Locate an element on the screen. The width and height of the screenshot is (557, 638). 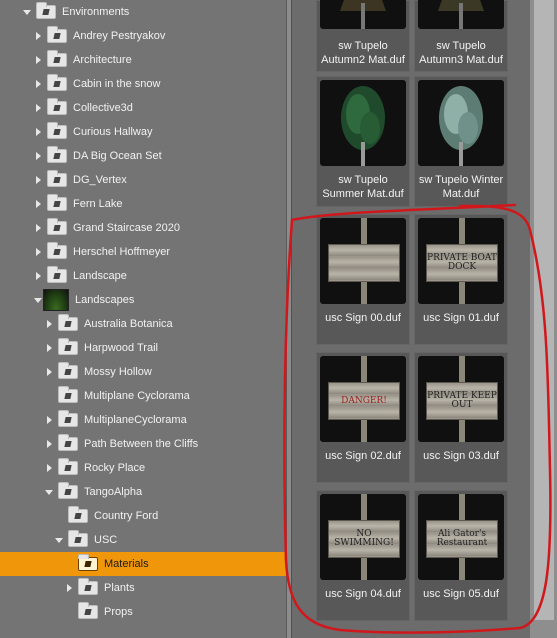
tree-item: Harpwood Trail is located at coordinates (143, 348).